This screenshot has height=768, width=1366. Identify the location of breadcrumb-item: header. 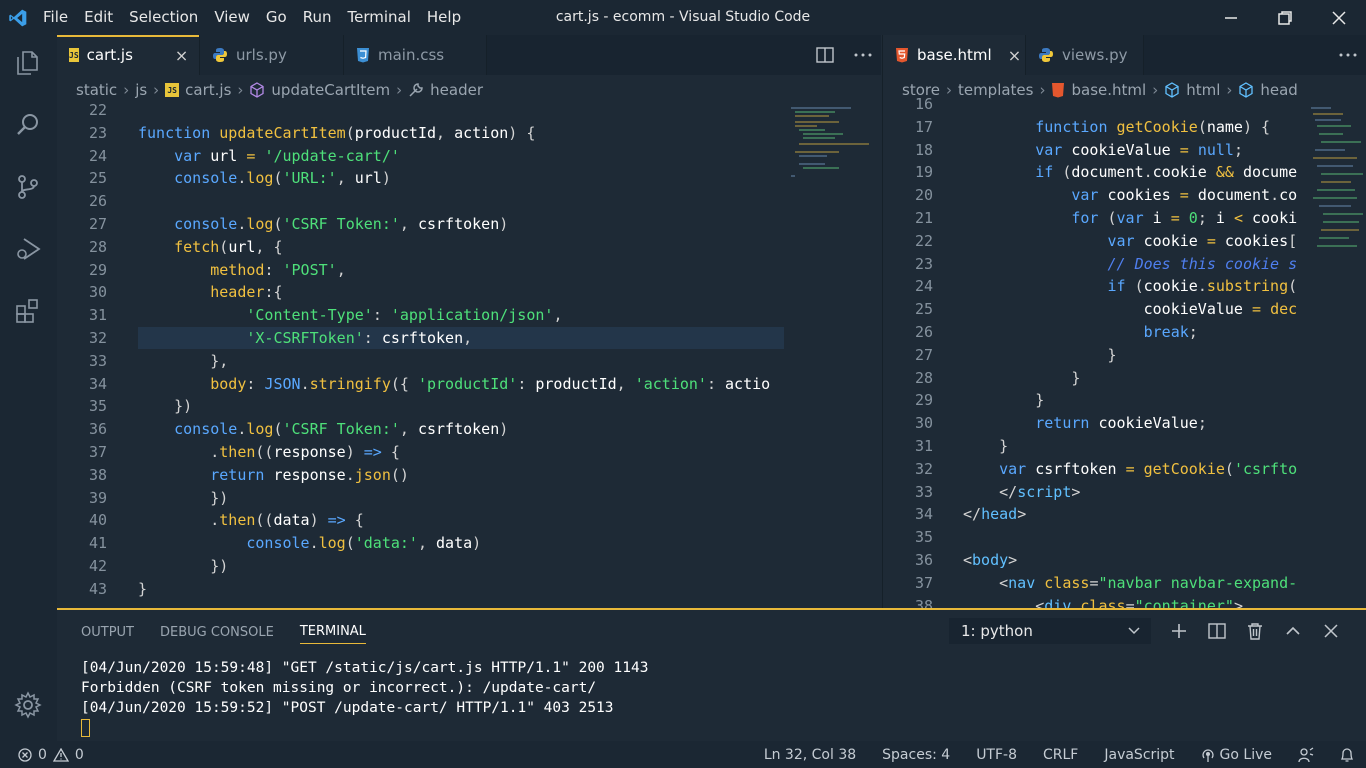
(456, 90).